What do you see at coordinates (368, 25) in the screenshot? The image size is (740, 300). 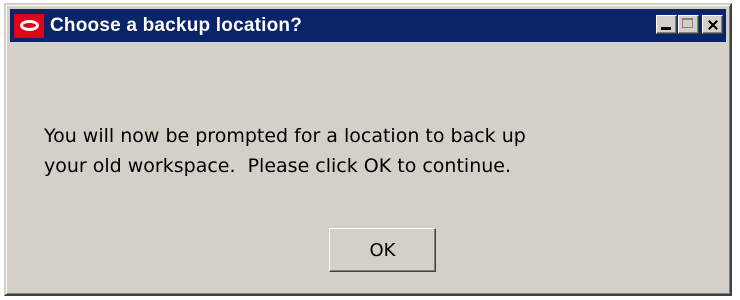 I see `title-bar: Choose a backup location?` at bounding box center [368, 25].